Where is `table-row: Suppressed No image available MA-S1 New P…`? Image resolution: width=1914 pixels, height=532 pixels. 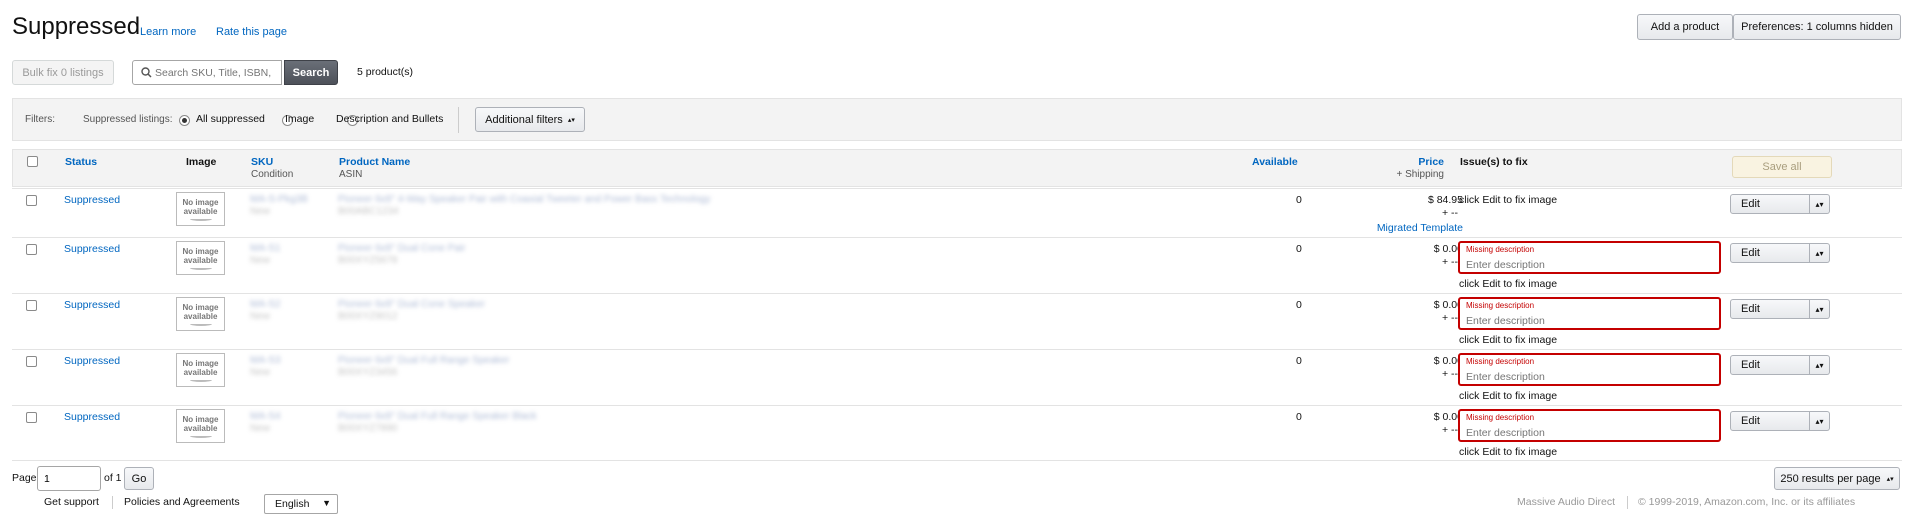 table-row: Suppressed No image available MA-S1 New P… is located at coordinates (957, 265).